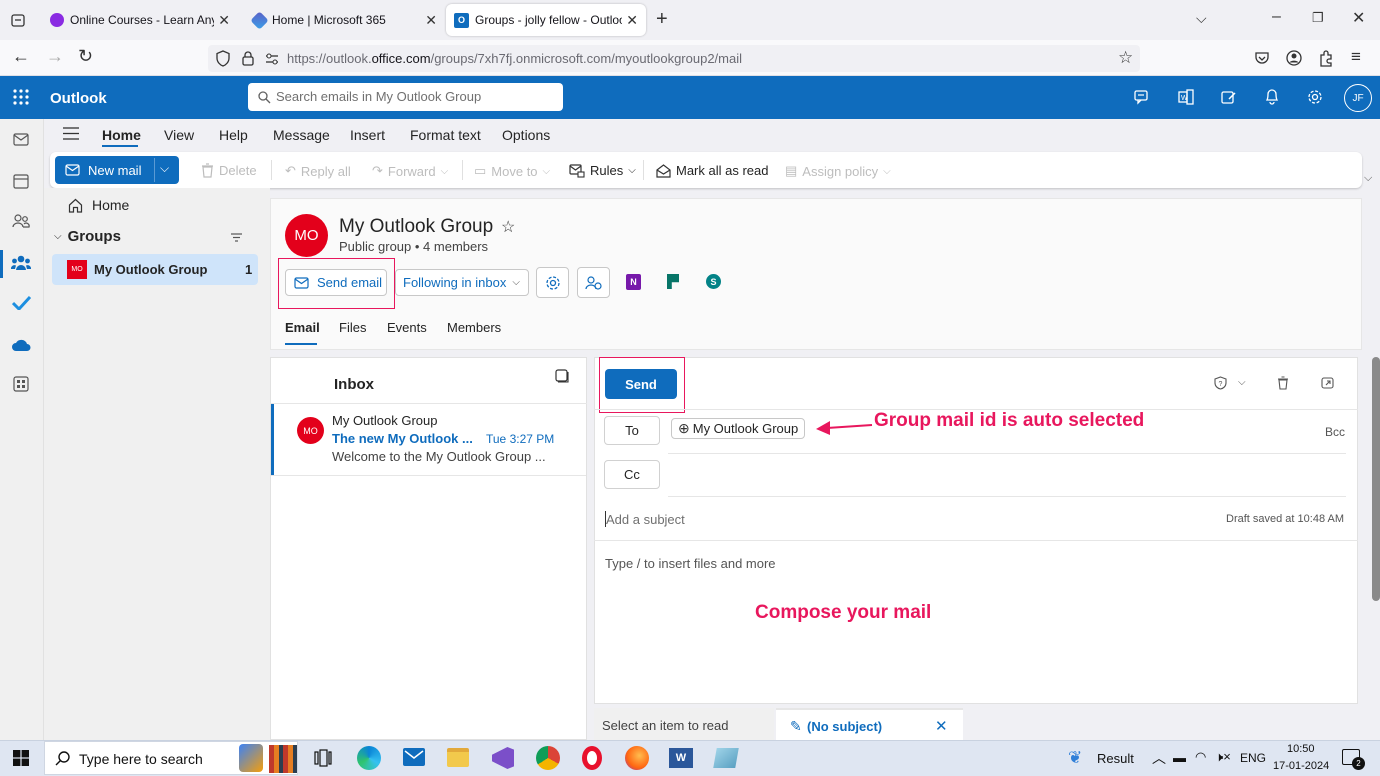 The width and height of the screenshot is (1380, 776). I want to click on cc-button: Cc, so click(632, 474).